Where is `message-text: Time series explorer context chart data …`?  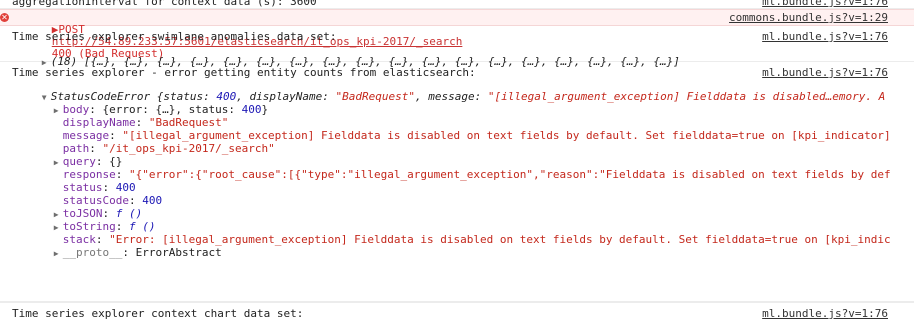 message-text: Time series explorer context chart data … is located at coordinates (158, 313).